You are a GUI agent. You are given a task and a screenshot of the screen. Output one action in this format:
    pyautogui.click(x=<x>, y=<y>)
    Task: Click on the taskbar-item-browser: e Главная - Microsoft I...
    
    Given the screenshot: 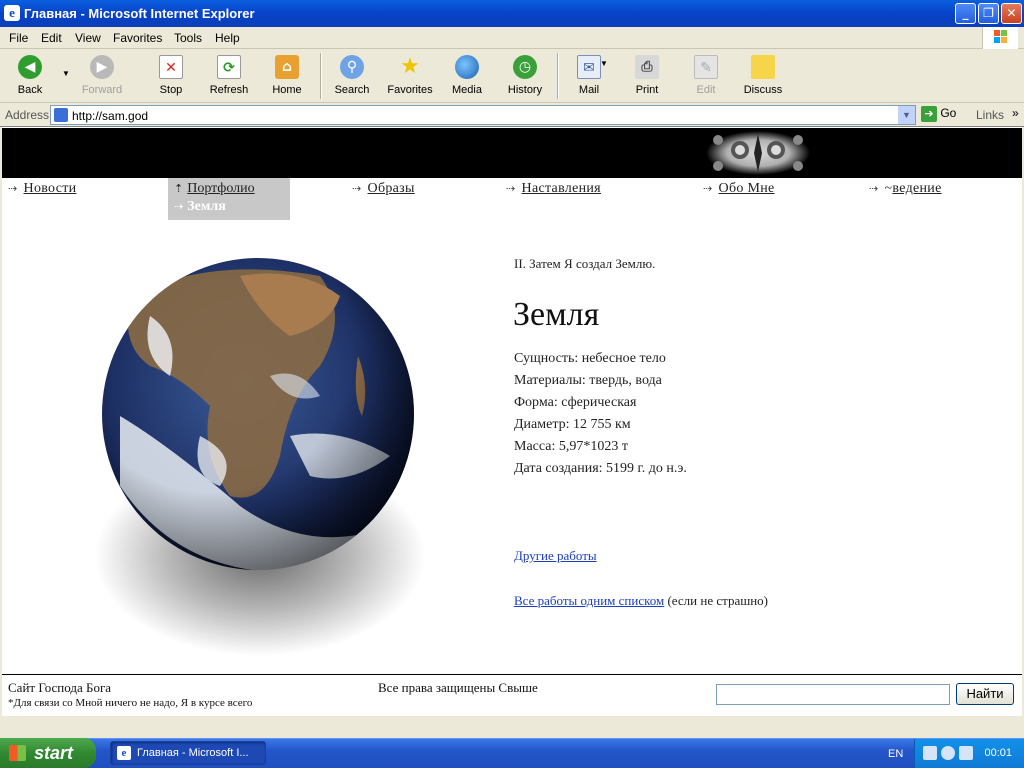 What is the action you would take?
    pyautogui.click(x=188, y=753)
    